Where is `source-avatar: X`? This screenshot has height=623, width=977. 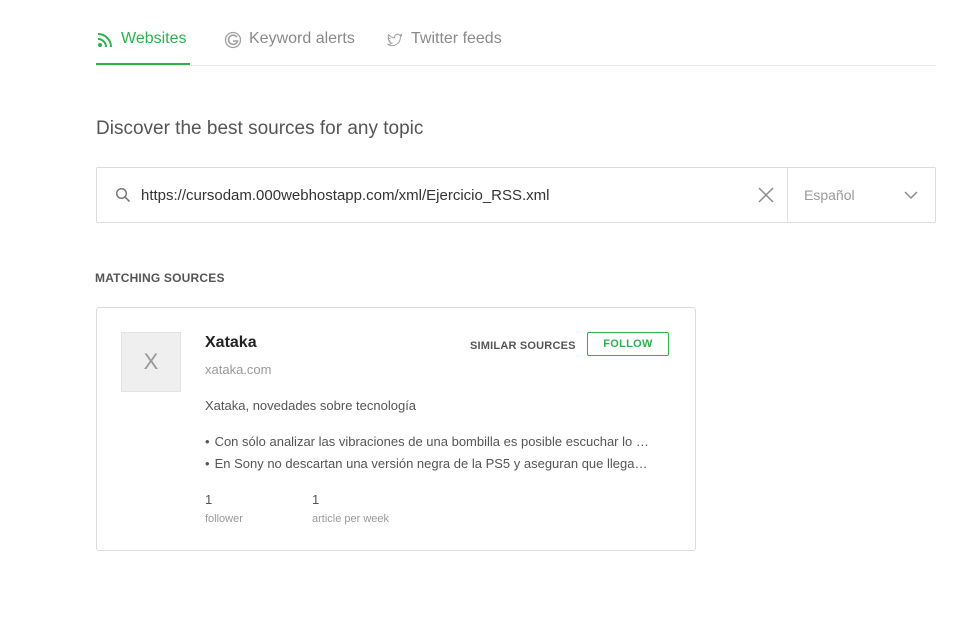
source-avatar: X is located at coordinates (151, 362).